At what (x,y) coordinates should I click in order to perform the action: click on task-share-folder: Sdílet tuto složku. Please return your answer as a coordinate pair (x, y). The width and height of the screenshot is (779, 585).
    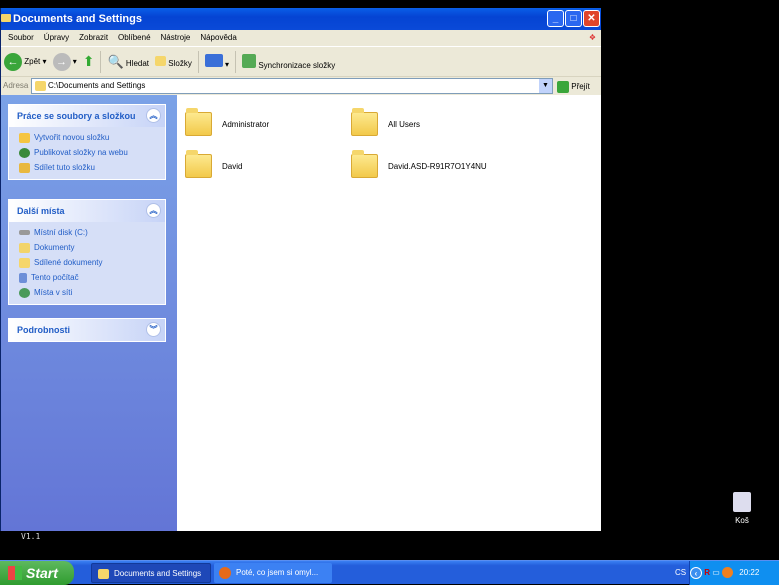
    Looking at the image, I should click on (87, 167).